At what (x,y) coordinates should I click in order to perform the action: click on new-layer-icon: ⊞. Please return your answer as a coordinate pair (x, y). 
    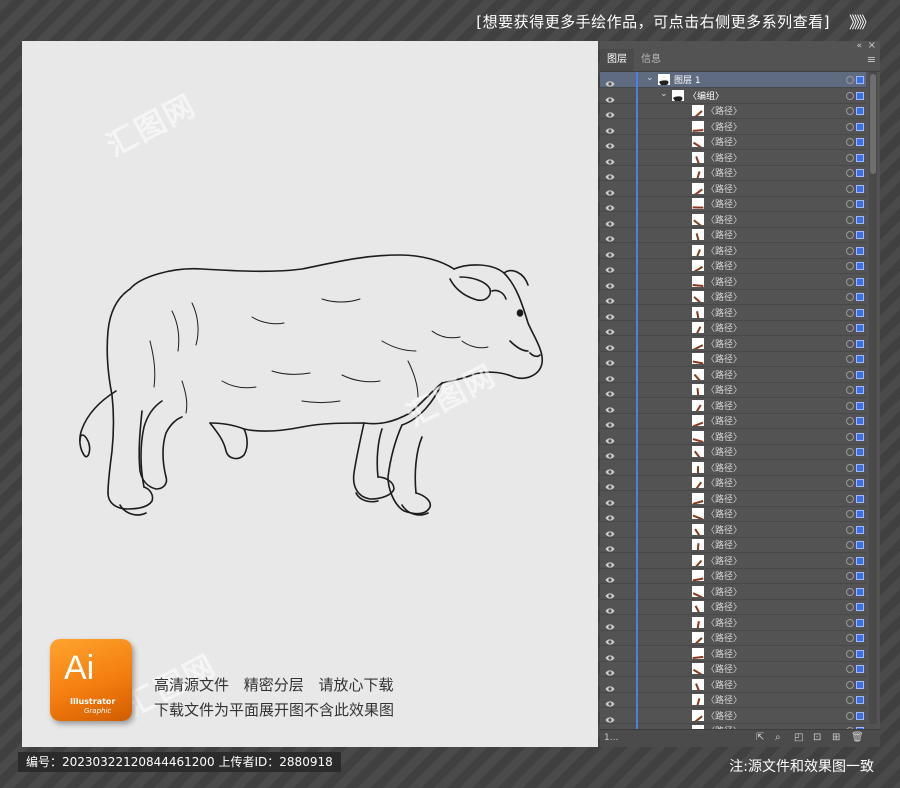
    Looking at the image, I should click on (836, 737).